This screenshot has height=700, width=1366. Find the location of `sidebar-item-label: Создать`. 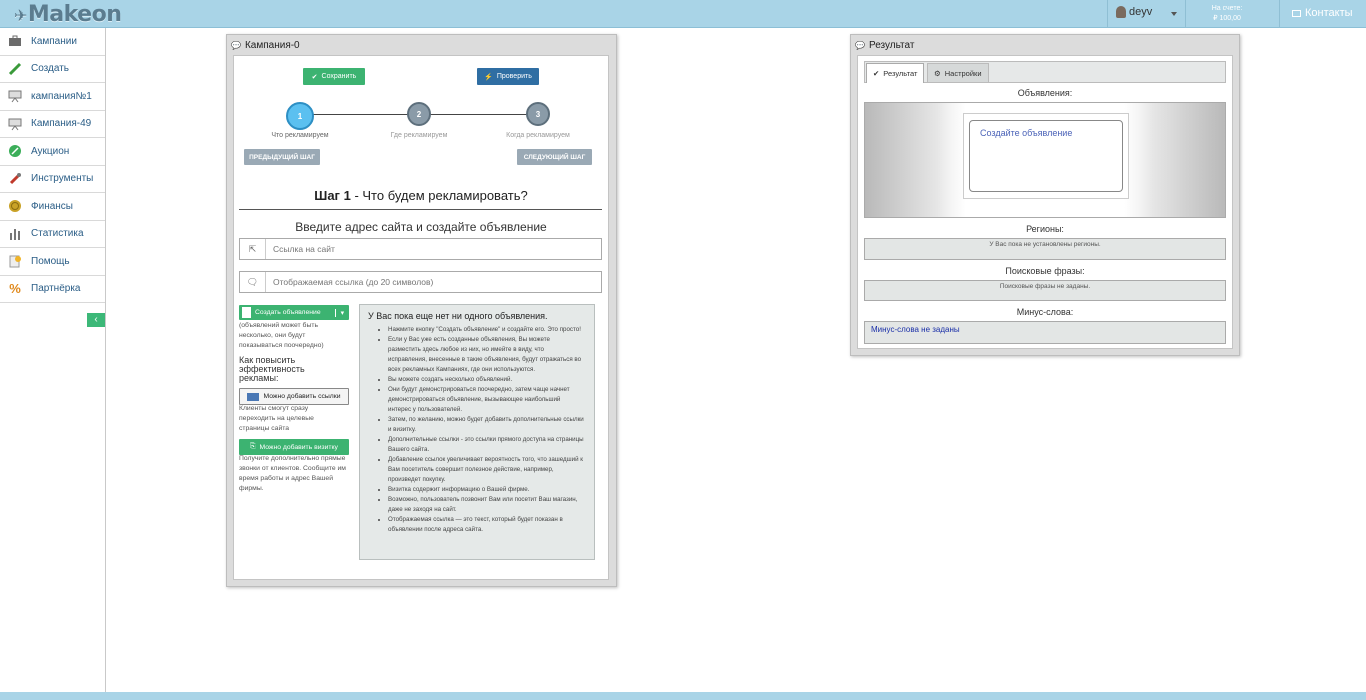

sidebar-item-label: Создать is located at coordinates (50, 69).